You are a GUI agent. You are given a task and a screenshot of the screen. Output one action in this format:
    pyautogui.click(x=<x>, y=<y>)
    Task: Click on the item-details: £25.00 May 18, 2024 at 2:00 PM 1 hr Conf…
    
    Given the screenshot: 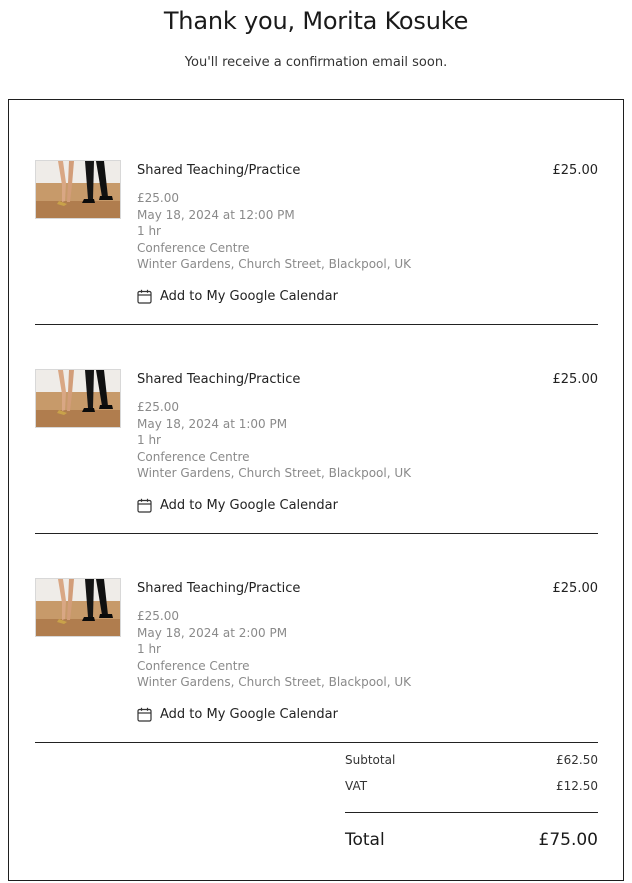 What is the action you would take?
    pyautogui.click(x=274, y=649)
    